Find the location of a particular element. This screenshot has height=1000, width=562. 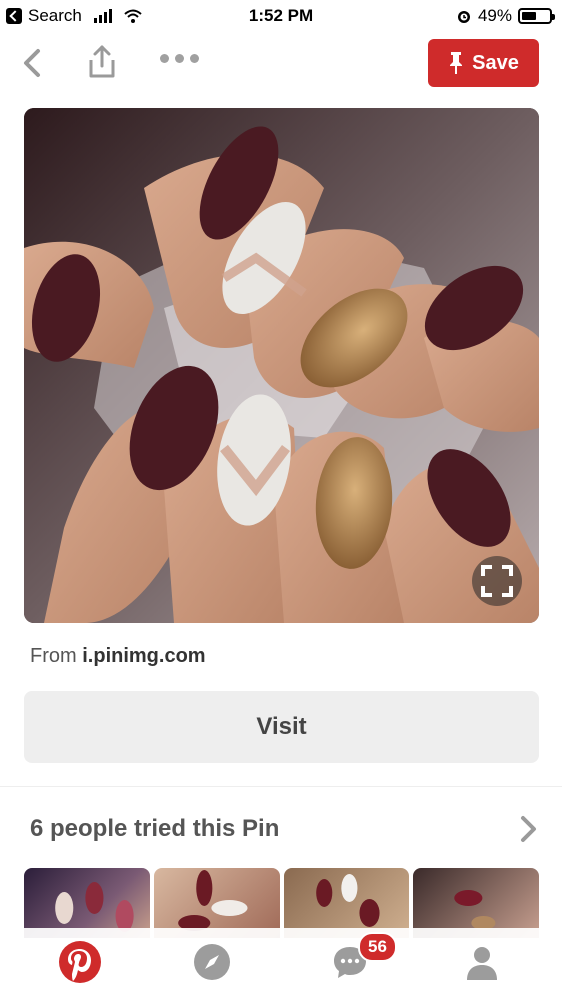

source-domain-link: i.pinimg.com is located at coordinates (143, 656).